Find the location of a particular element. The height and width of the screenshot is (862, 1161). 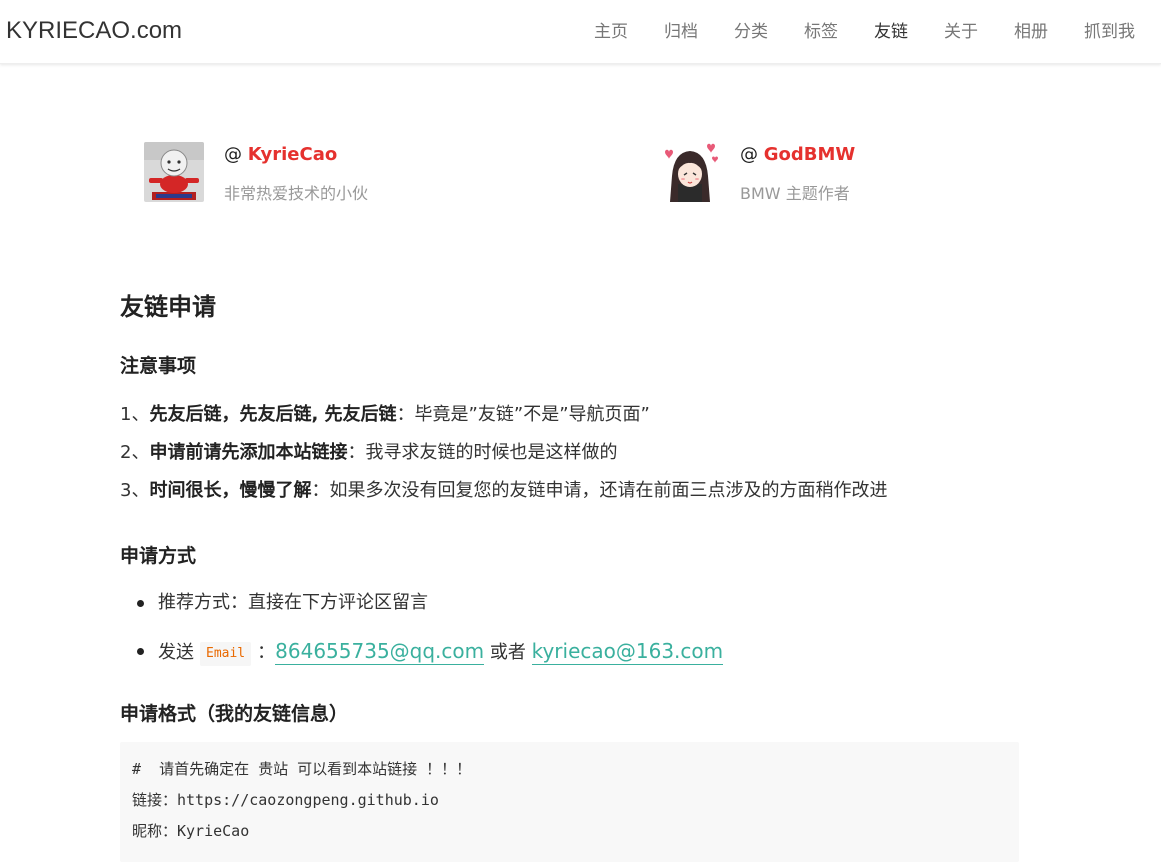

format-heading: 申请格式（我的友链信息） is located at coordinates (234, 714).